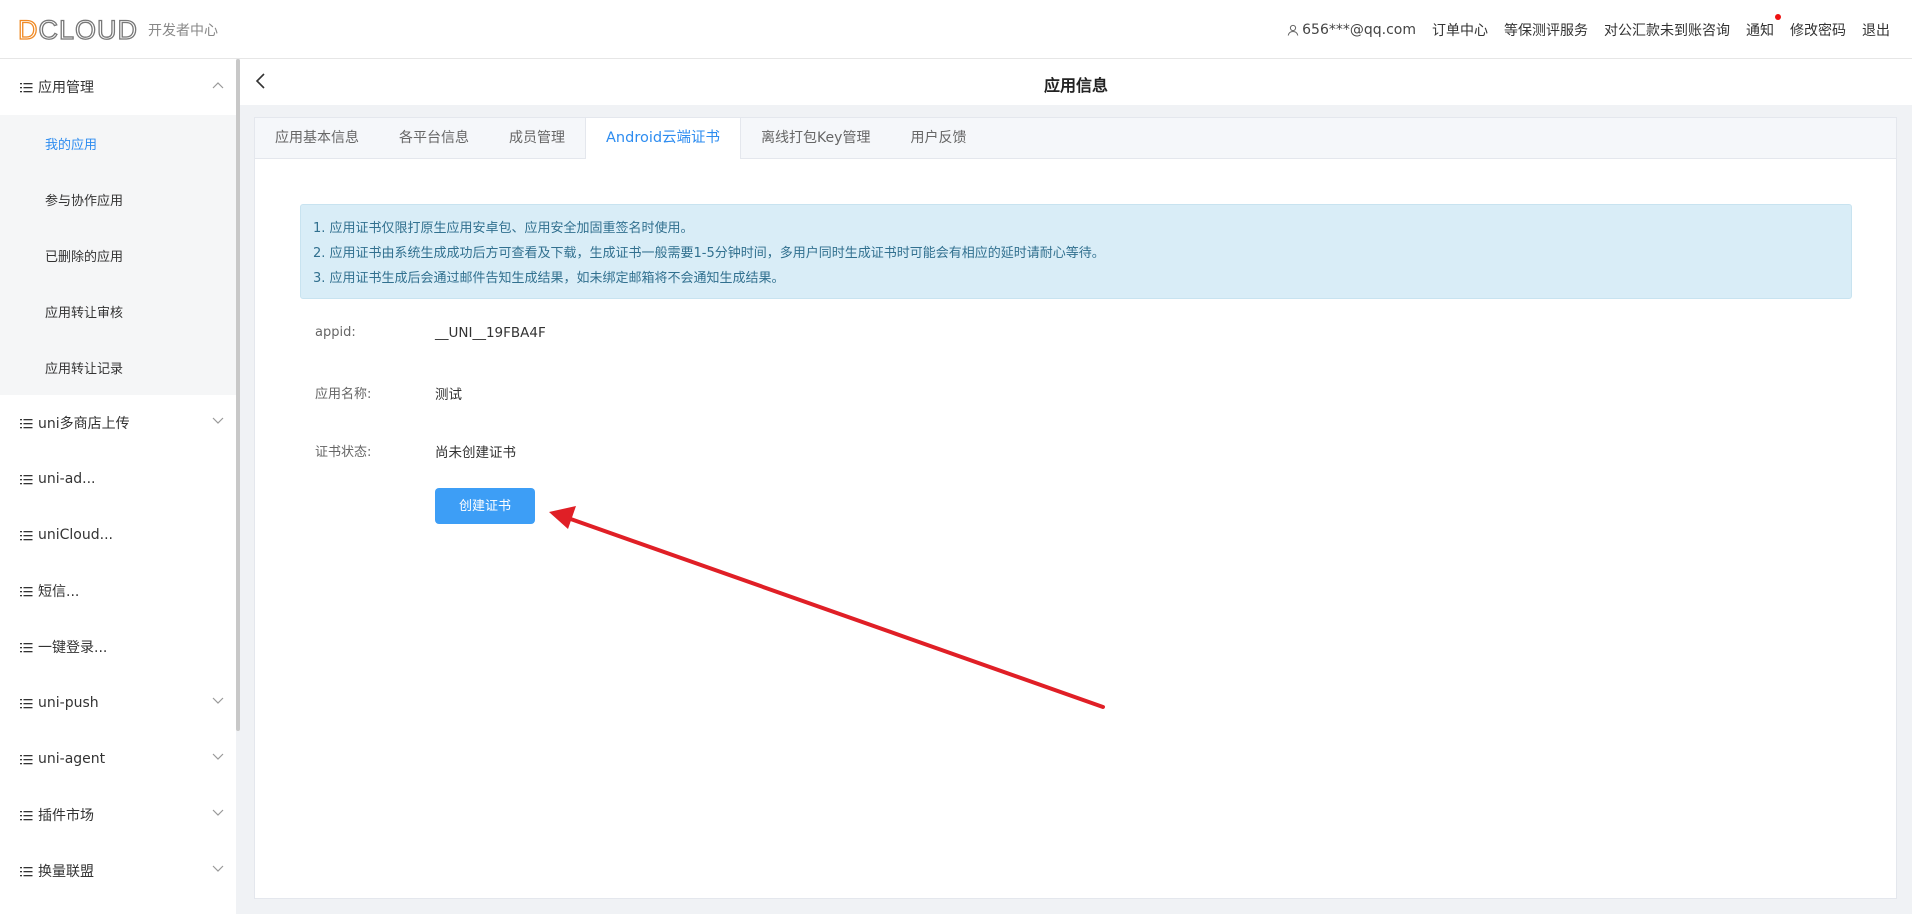  I want to click on nav-security-assessment: 等保测评服务, so click(1546, 30).